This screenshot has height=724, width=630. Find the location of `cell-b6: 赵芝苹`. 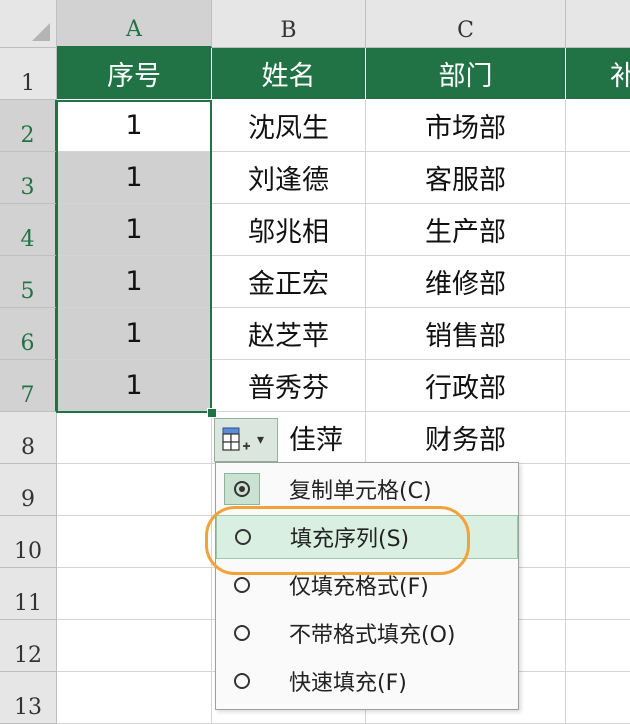

cell-b6: 赵芝苹 is located at coordinates (289, 334).